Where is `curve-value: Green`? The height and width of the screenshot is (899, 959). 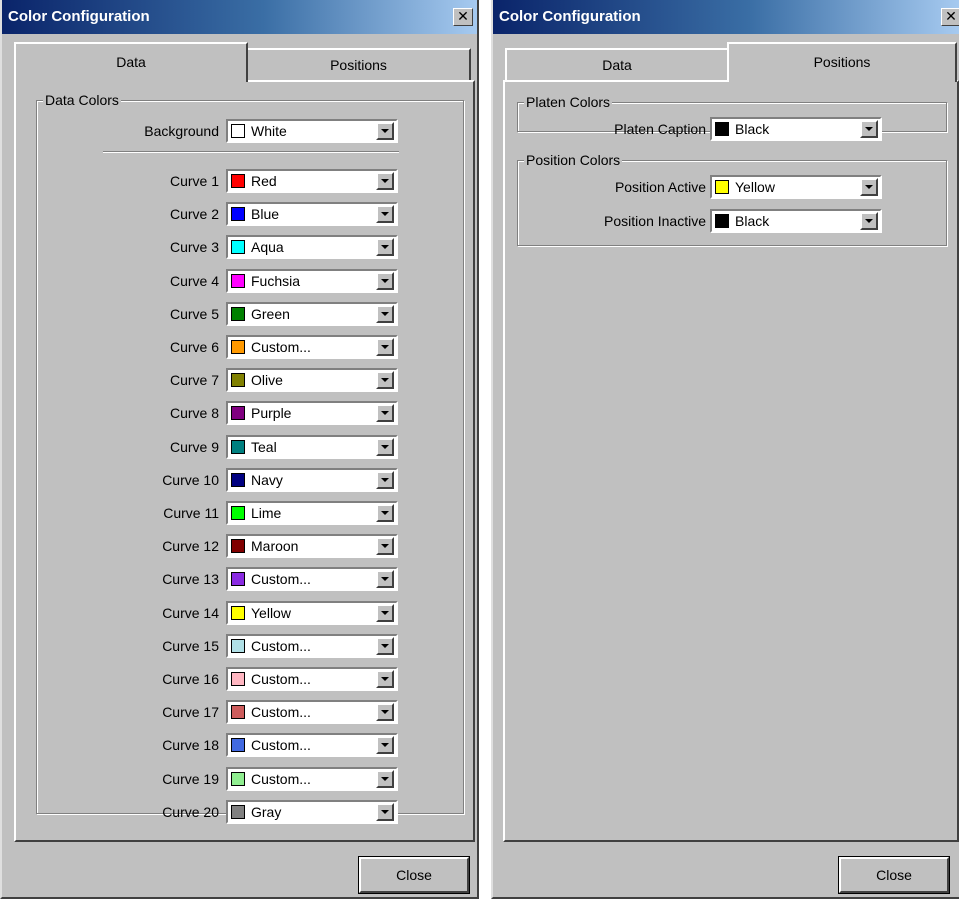
curve-value: Green is located at coordinates (270, 313).